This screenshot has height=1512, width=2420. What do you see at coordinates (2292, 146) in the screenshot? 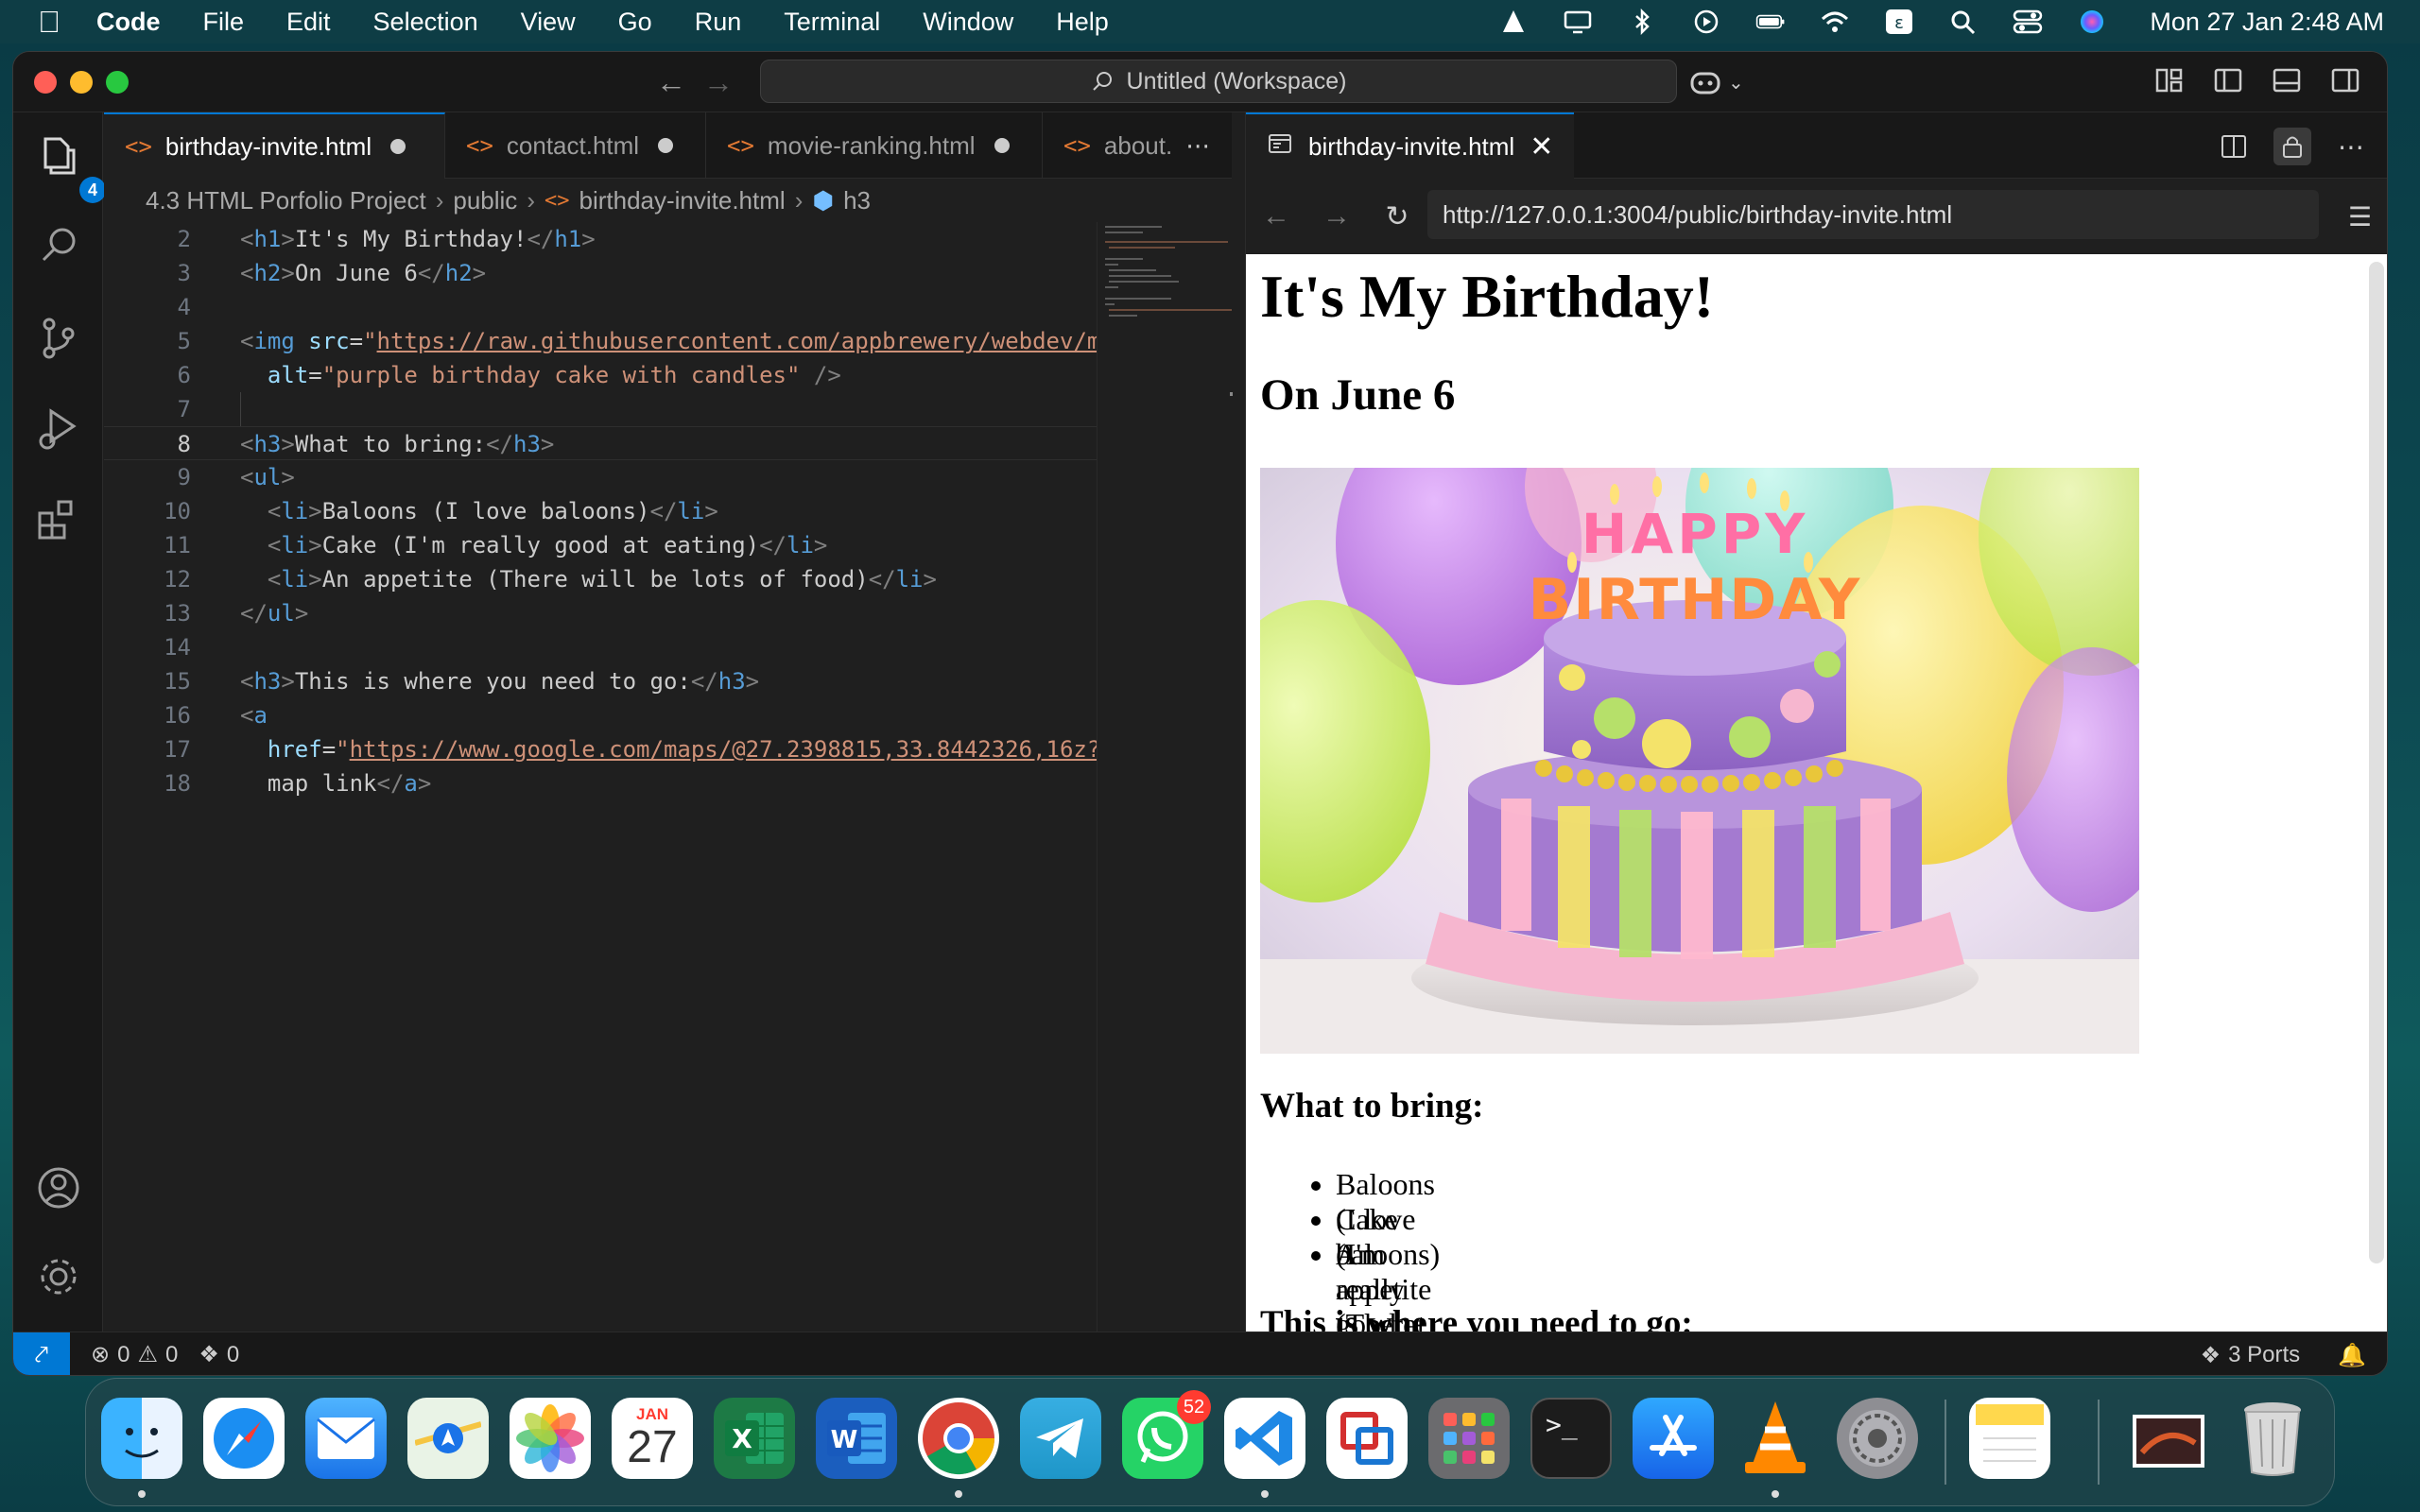
I see `lock-group-icon` at bounding box center [2292, 146].